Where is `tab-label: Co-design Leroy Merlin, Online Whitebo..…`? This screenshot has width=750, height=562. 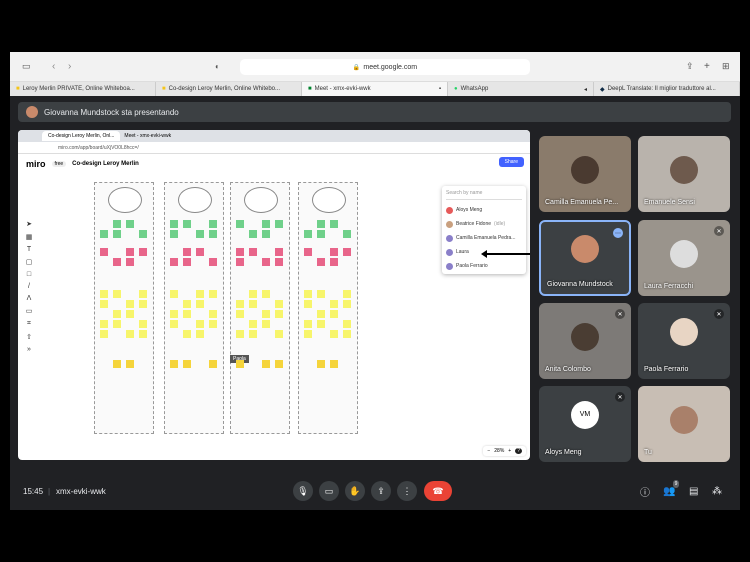 tab-label: Co-design Leroy Merlin, Online Whitebo..… is located at coordinates (224, 89).